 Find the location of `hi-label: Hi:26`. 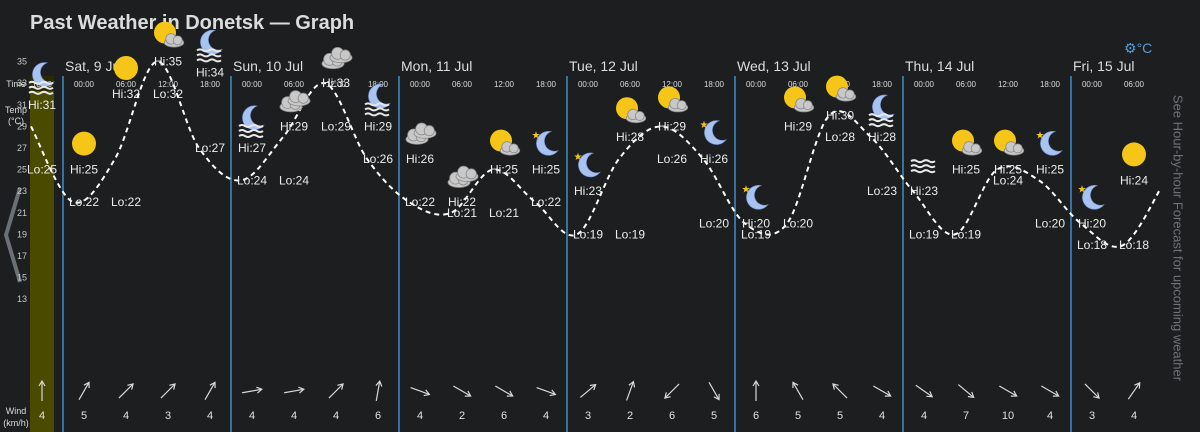

hi-label: Hi:26 is located at coordinates (420, 159).